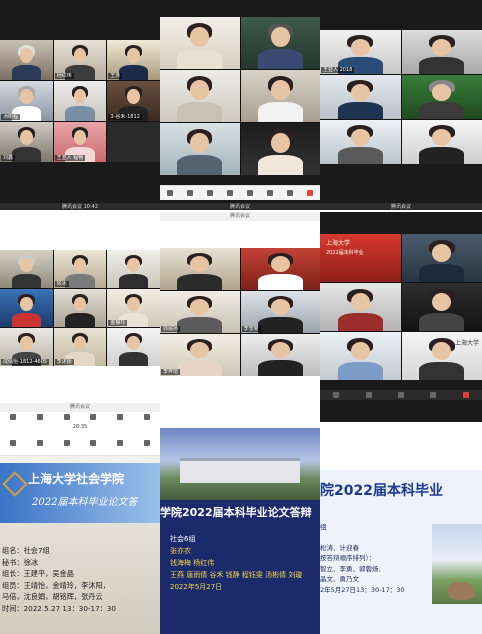  I want to click on participant-tile: 王亚人 程畅, so click(80, 142).